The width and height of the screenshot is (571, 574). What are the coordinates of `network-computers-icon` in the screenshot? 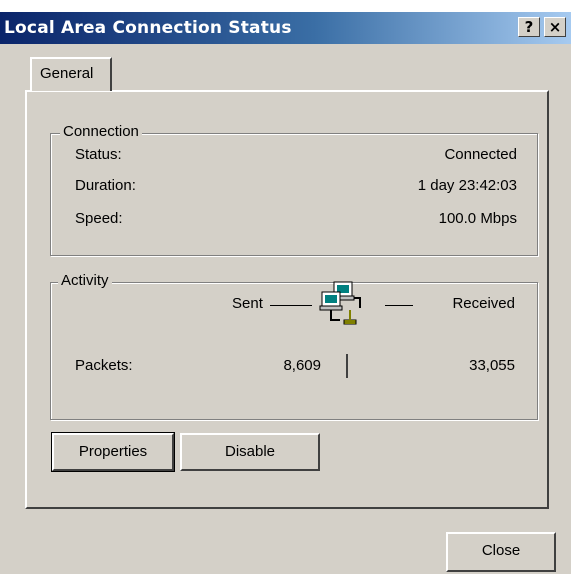 It's located at (346, 308).